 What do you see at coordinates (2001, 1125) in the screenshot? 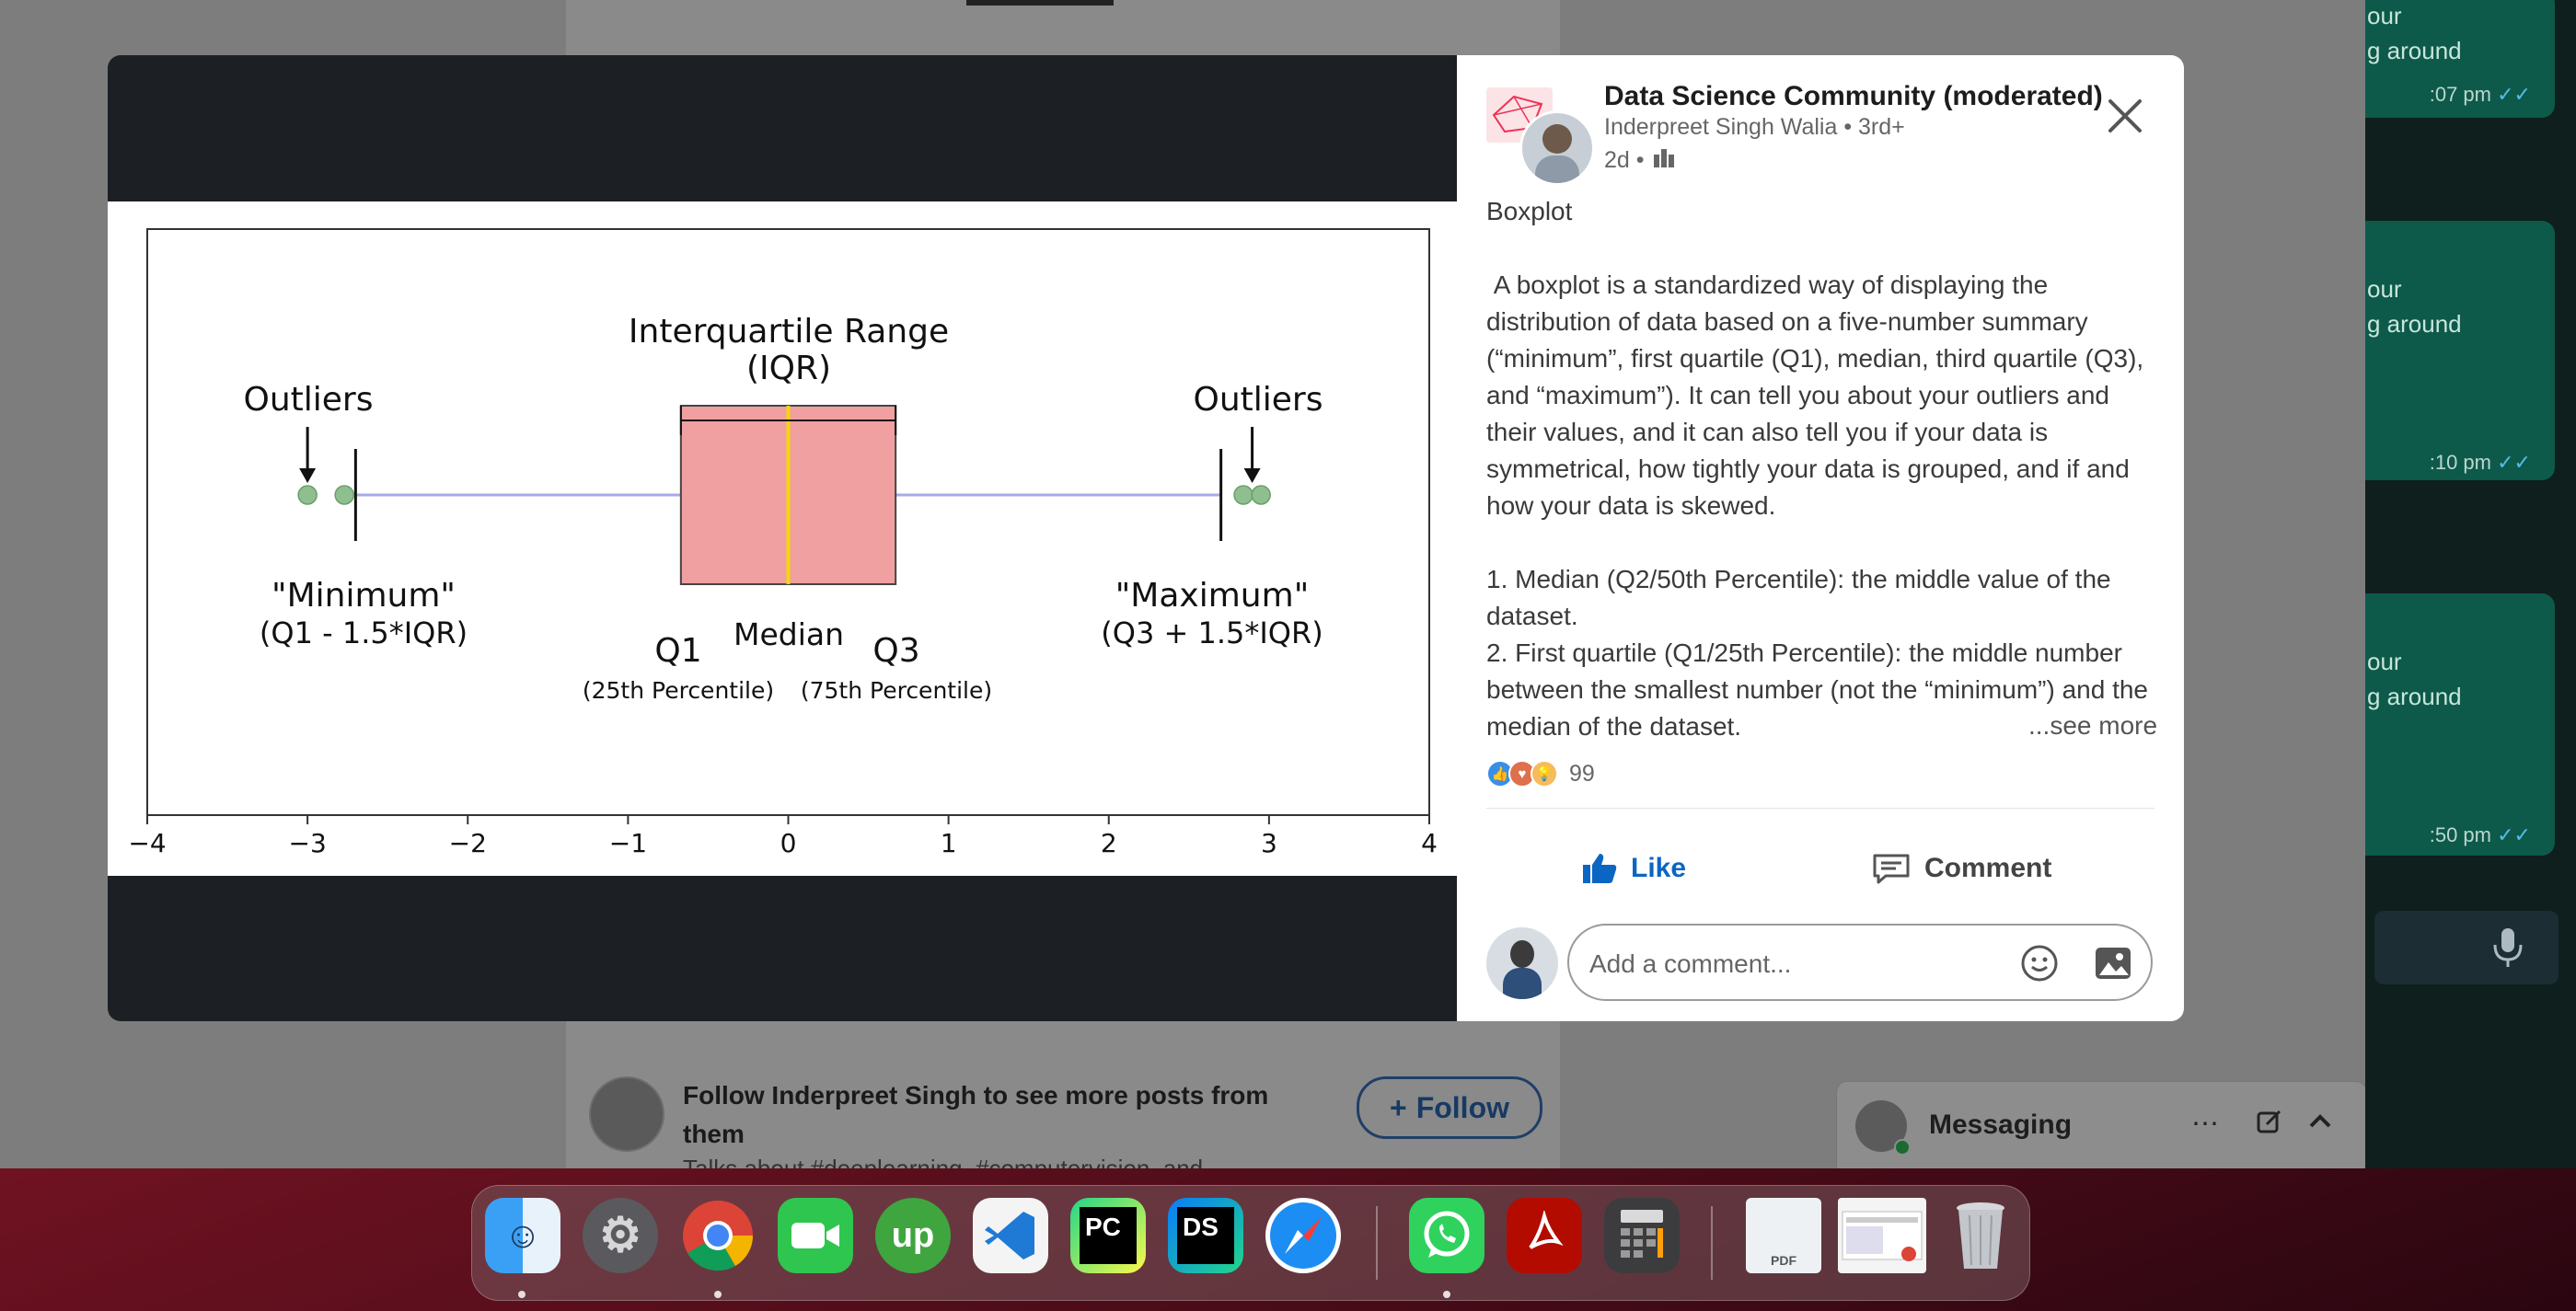
I see `messaging-label: Messaging` at bounding box center [2001, 1125].